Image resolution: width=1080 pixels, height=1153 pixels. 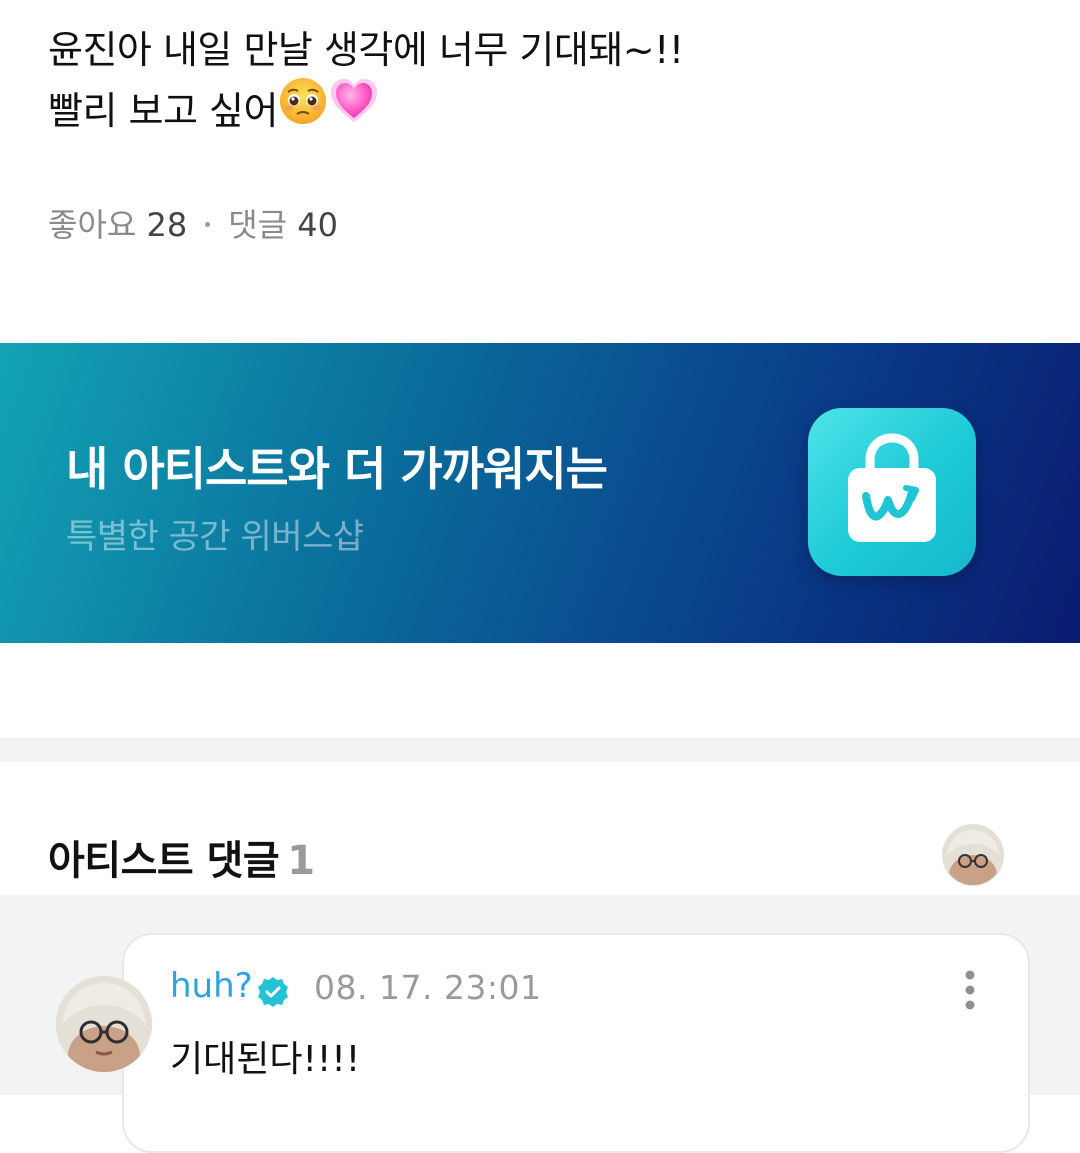 I want to click on comment-text: 기대된다!!!!, so click(x=265, y=1059).